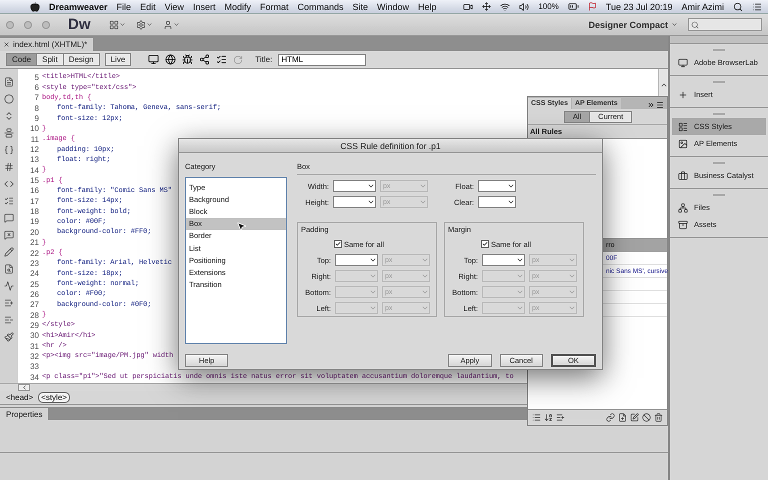 This screenshot has height=480, width=768. What do you see at coordinates (427, 7) in the screenshot?
I see `menu-item: Help` at bounding box center [427, 7].